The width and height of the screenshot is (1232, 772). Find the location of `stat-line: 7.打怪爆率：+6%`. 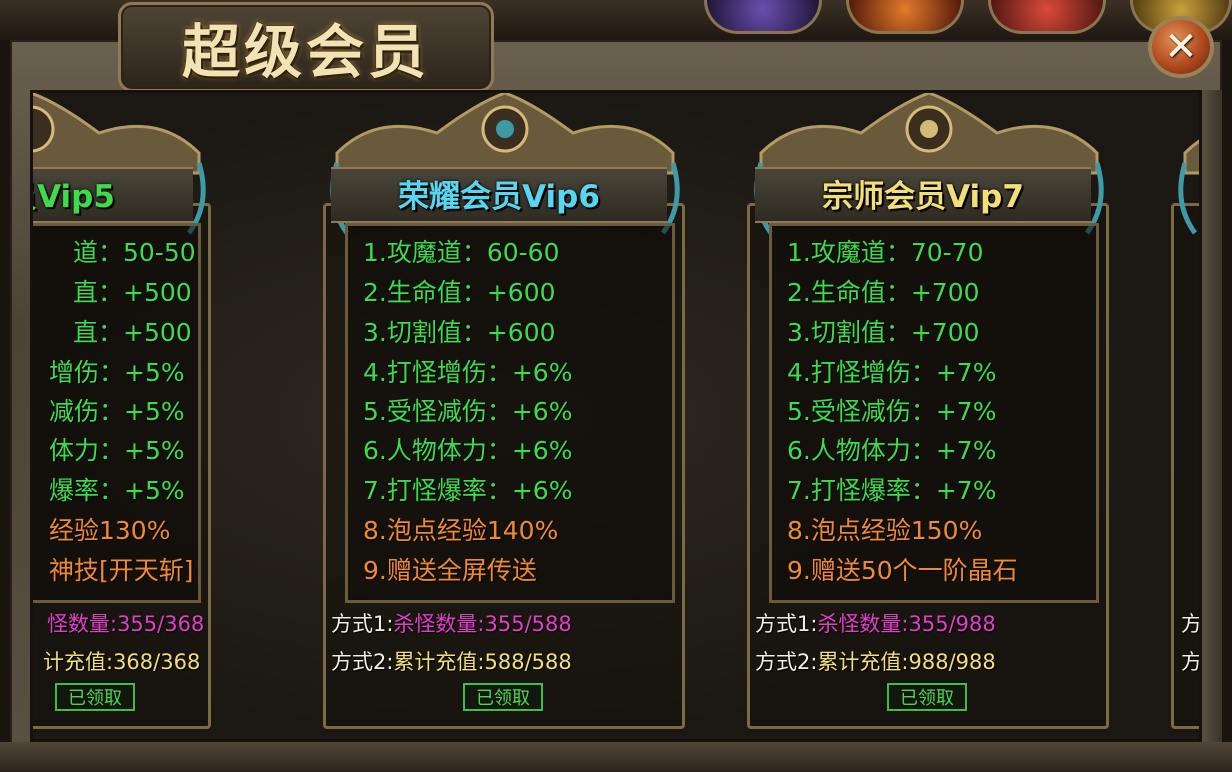

stat-line: 7.打怪爆率：+6% is located at coordinates (468, 490).